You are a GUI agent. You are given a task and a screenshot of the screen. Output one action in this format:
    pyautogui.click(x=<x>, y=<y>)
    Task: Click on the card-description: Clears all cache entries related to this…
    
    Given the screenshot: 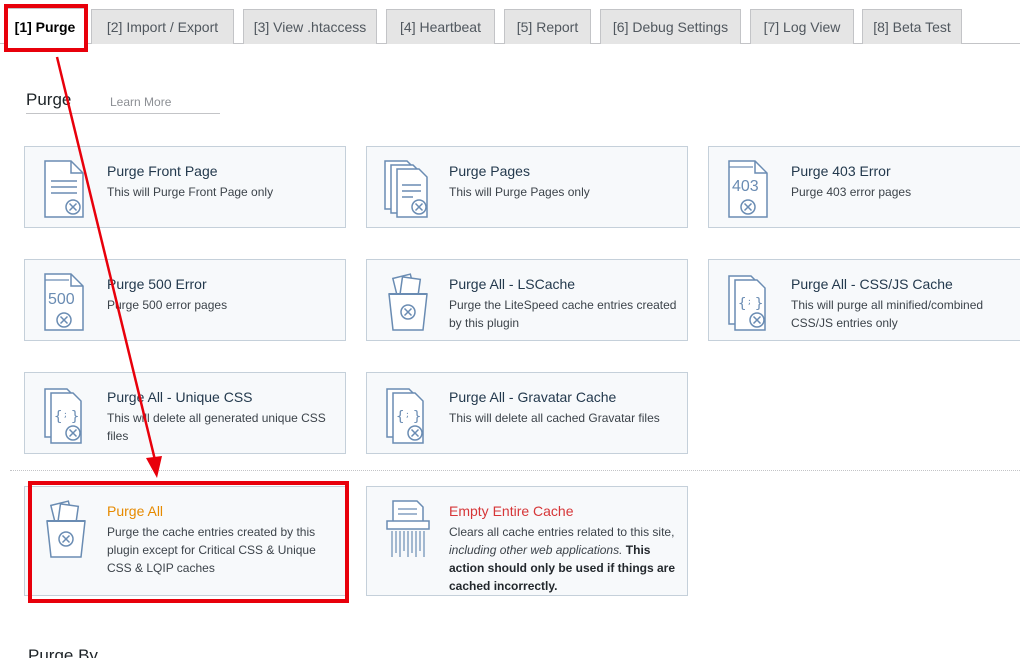 What is the action you would take?
    pyautogui.click(x=565, y=559)
    